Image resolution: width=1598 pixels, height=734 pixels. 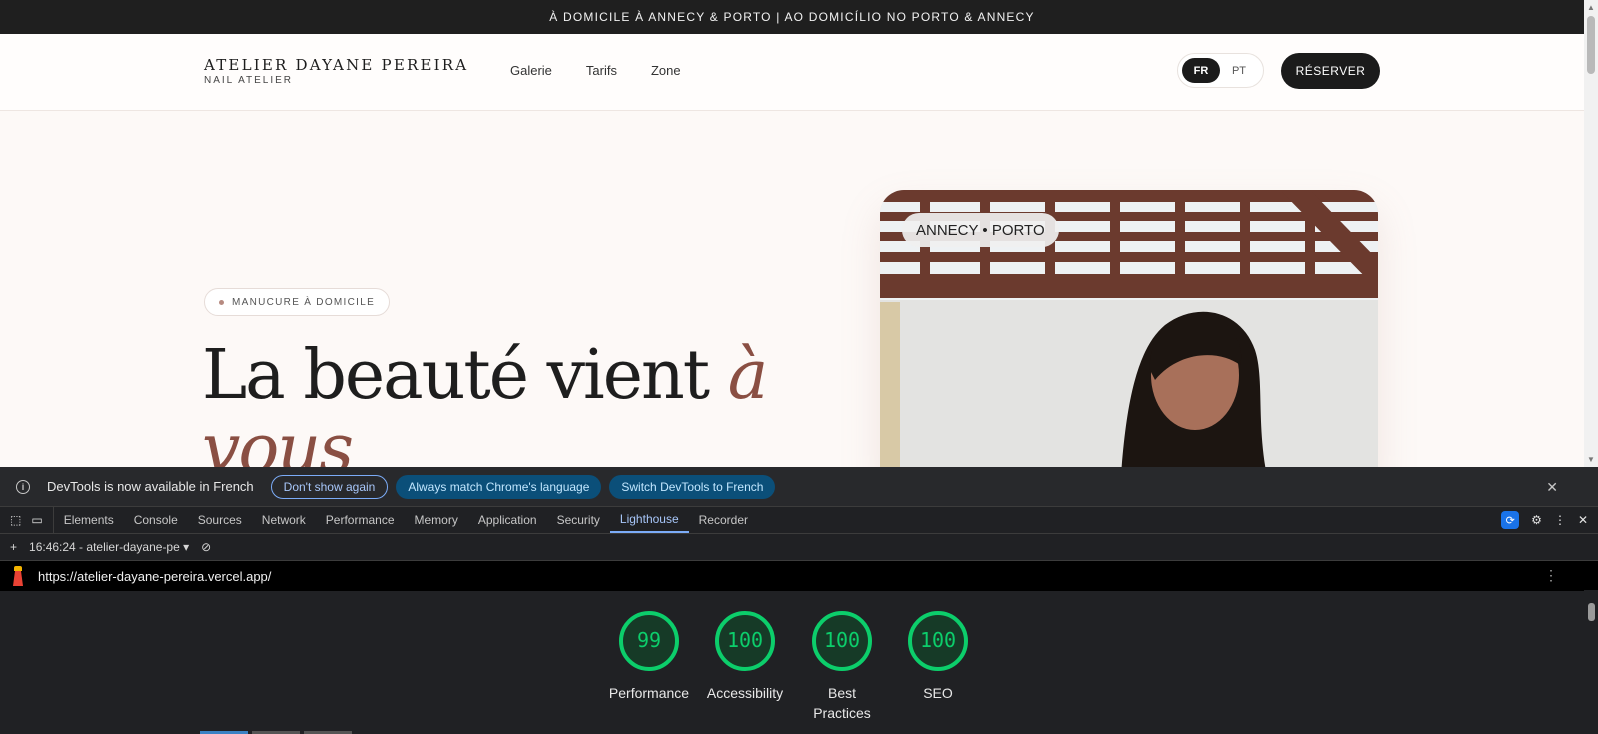 What do you see at coordinates (578, 520) in the screenshot?
I see `tab-security: Security` at bounding box center [578, 520].